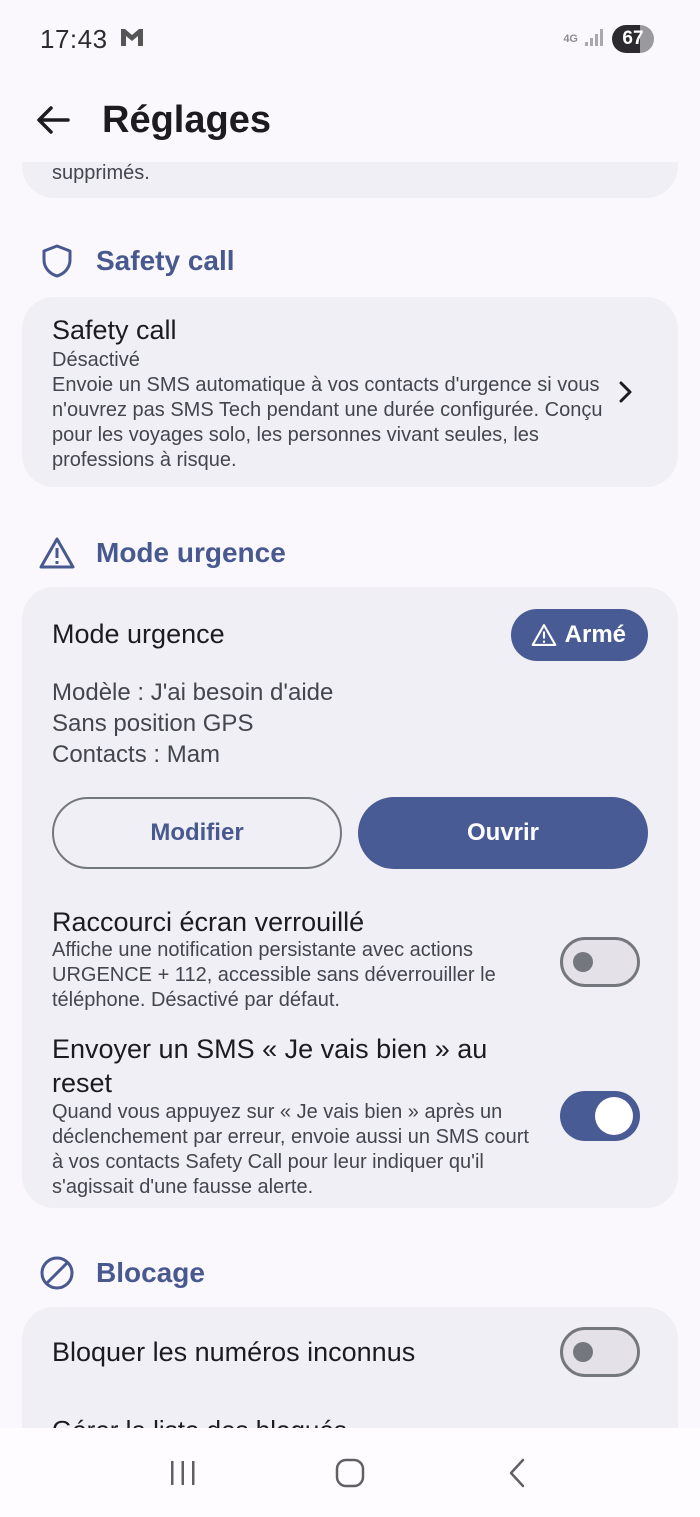  Describe the element at coordinates (233, 1352) in the screenshot. I see `block-unknown-title: Bloquer les numéros inconnus` at that location.